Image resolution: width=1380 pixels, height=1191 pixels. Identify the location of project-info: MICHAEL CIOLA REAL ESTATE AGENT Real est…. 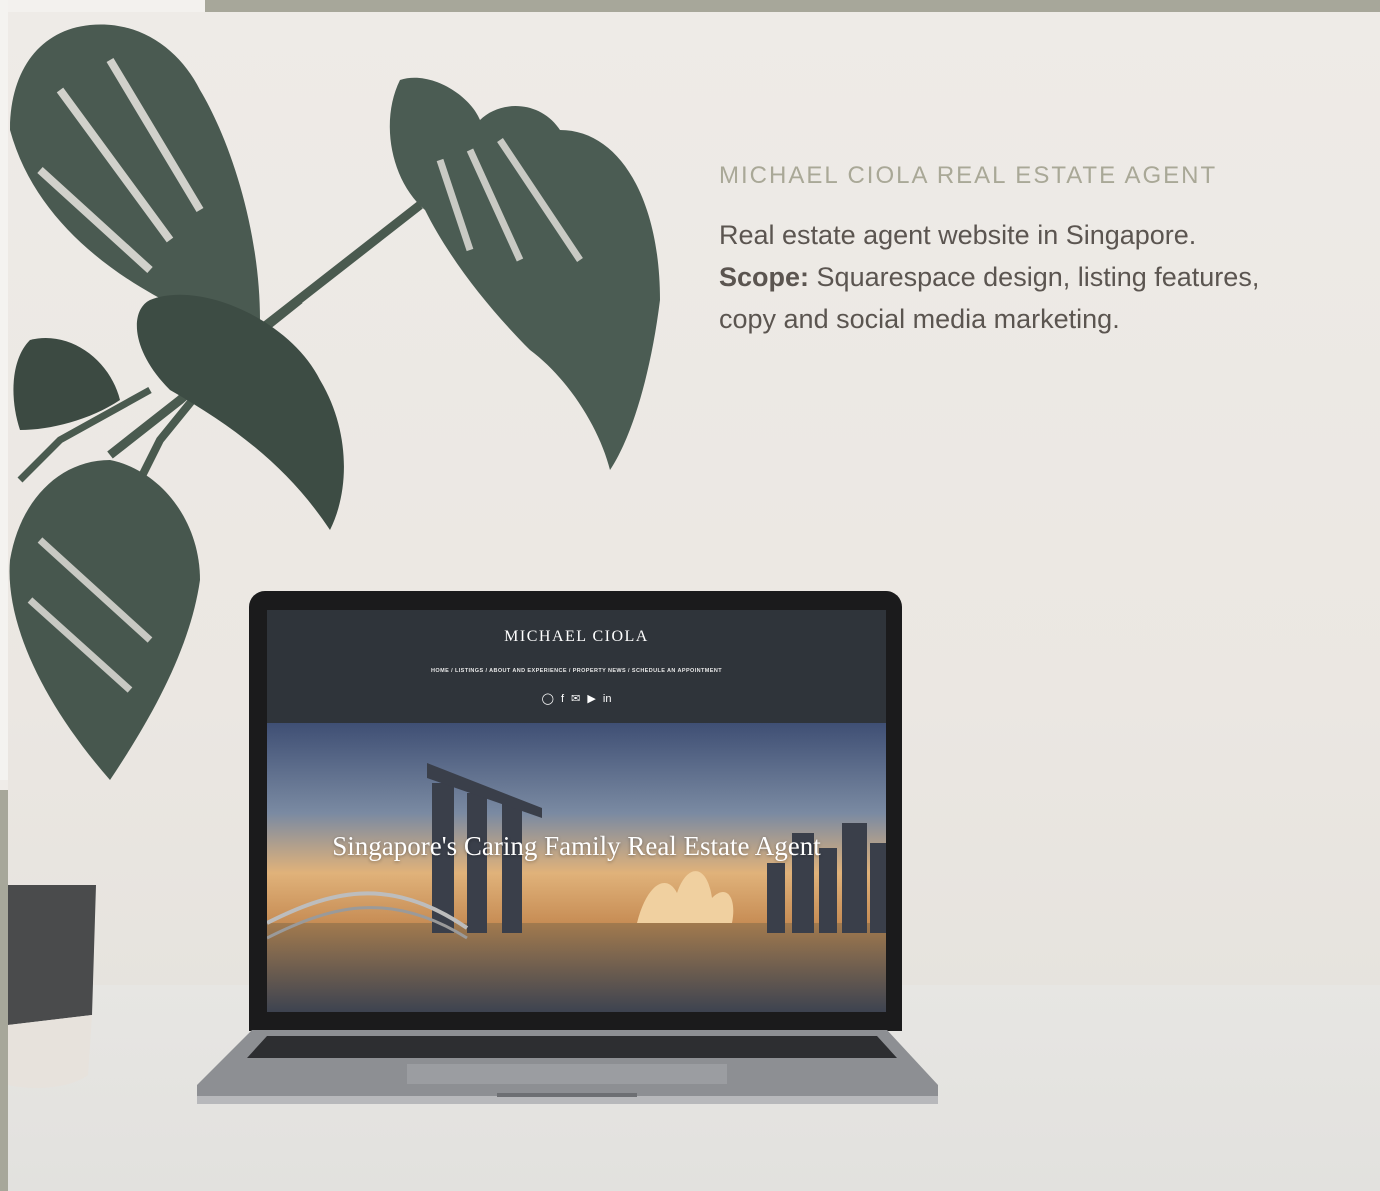
(1029, 251).